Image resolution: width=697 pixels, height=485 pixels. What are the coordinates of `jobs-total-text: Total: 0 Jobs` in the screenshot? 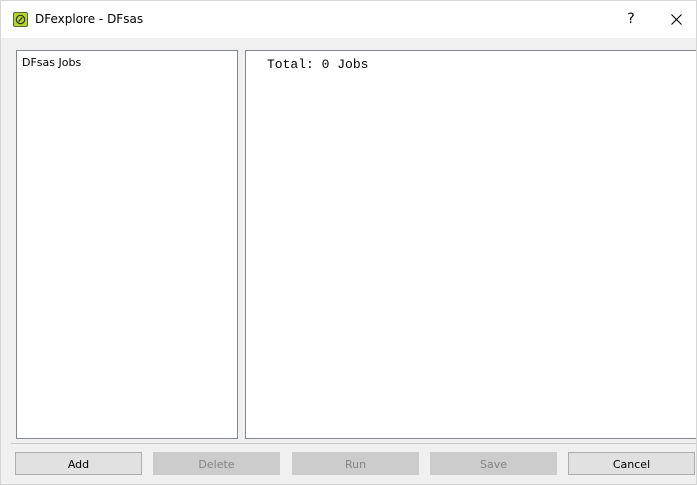 It's located at (318, 64).